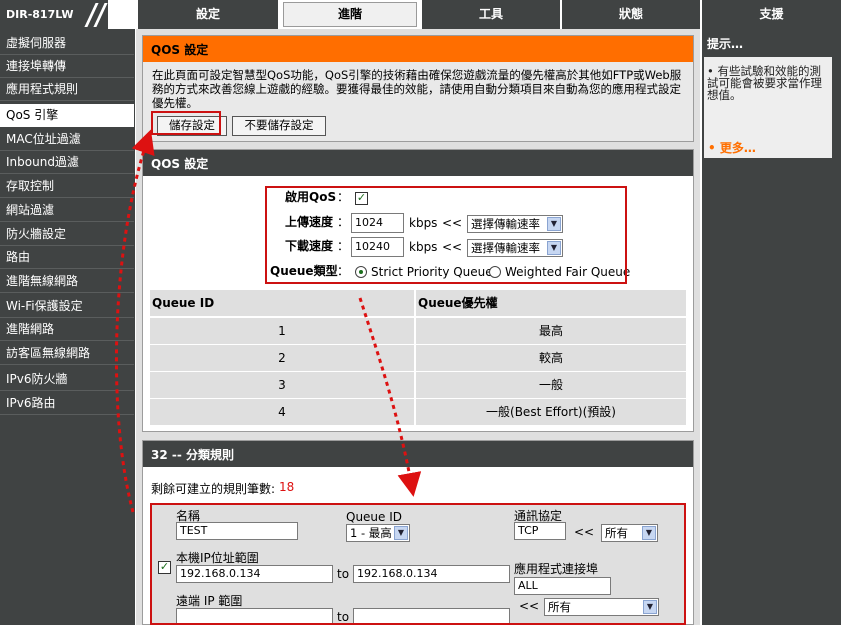 This screenshot has height=625, width=841. What do you see at coordinates (254, 616) in the screenshot?
I see `remote-ip-start-input` at bounding box center [254, 616].